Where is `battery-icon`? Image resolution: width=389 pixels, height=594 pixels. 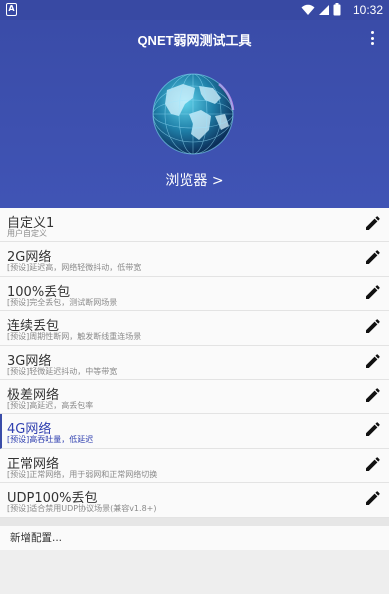
battery-icon is located at coordinates (337, 9).